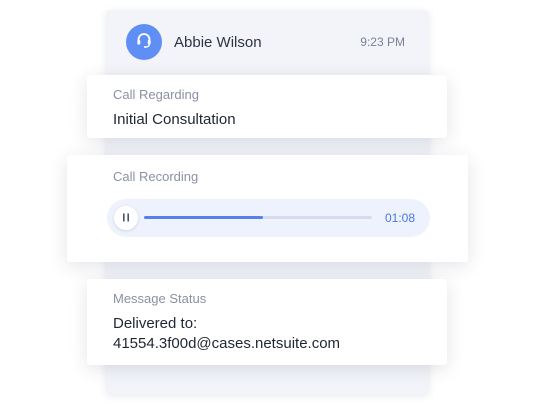 The image size is (536, 404). Describe the element at coordinates (400, 218) in the screenshot. I see `playback-time: 01:08` at that location.